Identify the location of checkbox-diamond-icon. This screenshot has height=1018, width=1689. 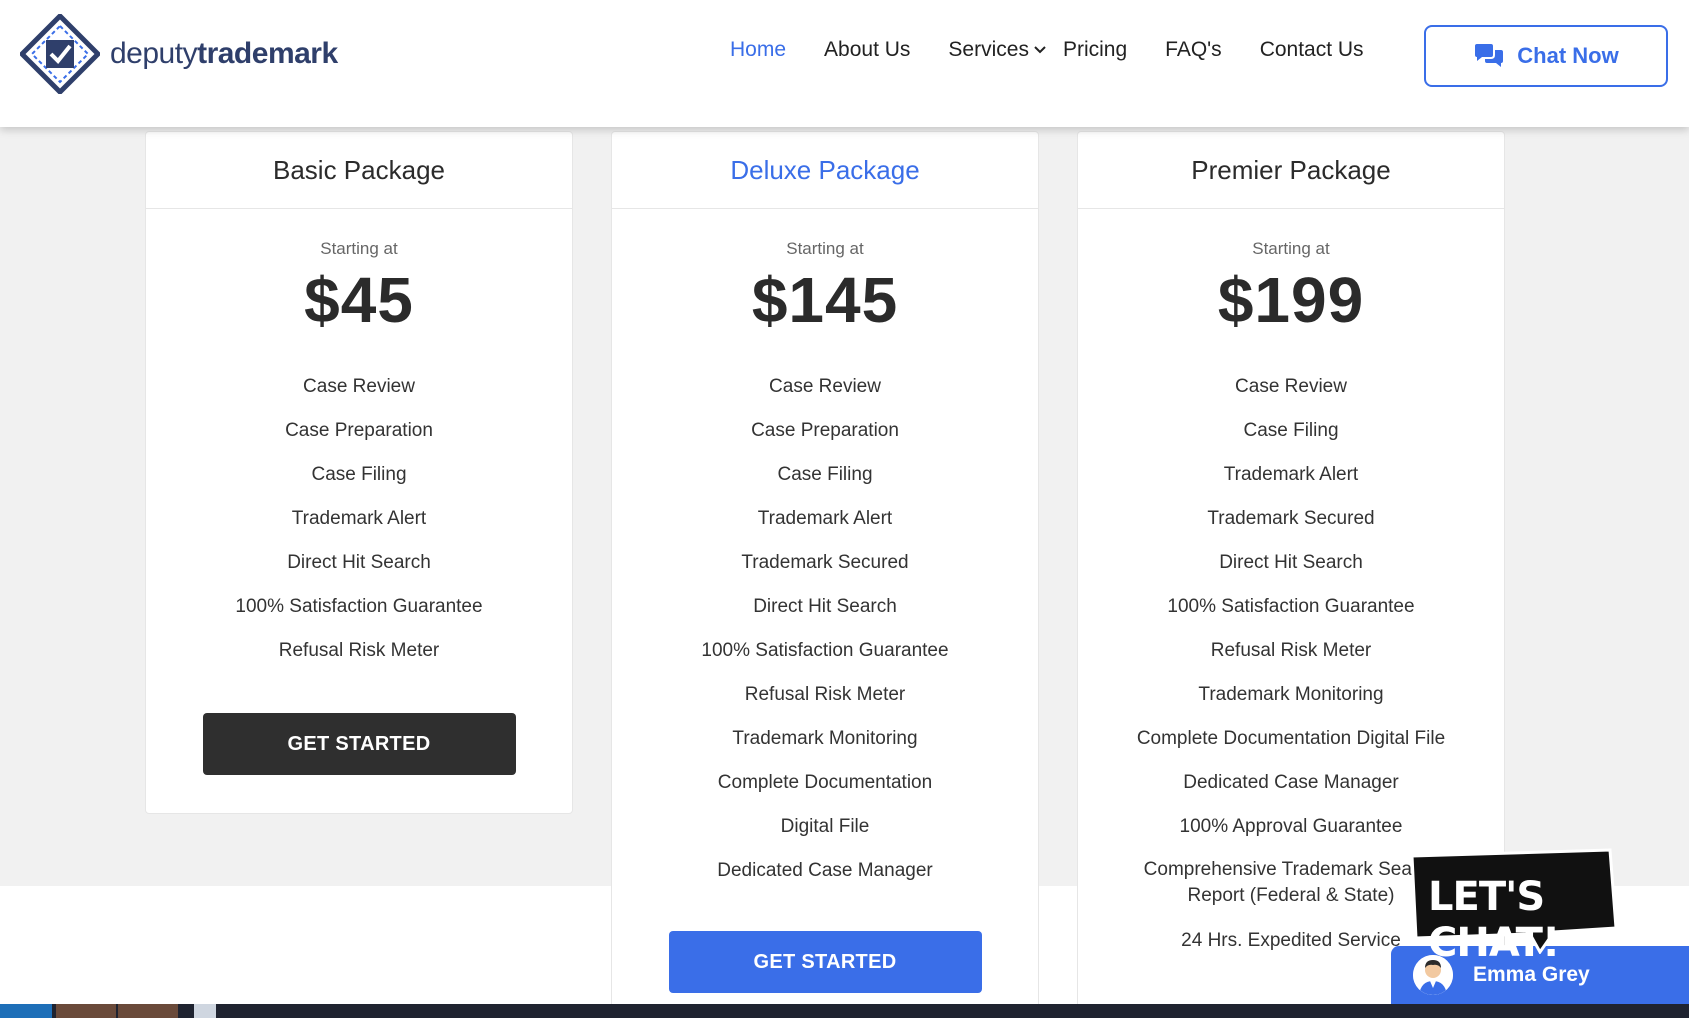
(60, 54).